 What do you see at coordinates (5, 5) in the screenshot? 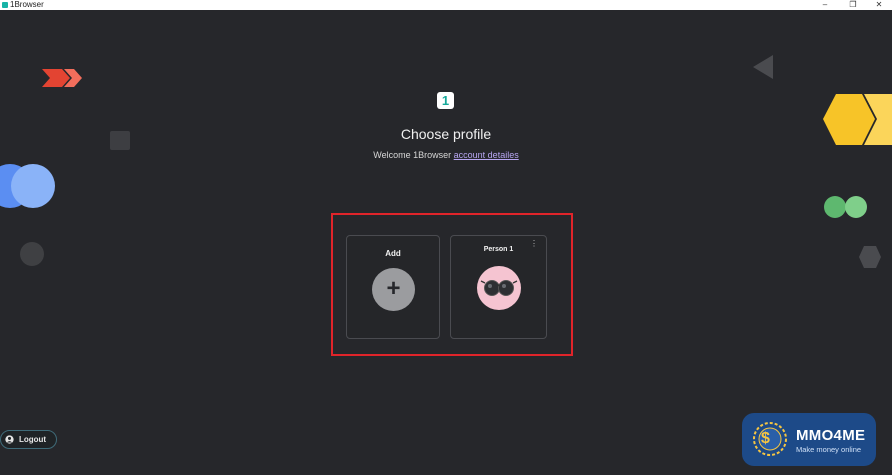
I see `app-icon` at bounding box center [5, 5].